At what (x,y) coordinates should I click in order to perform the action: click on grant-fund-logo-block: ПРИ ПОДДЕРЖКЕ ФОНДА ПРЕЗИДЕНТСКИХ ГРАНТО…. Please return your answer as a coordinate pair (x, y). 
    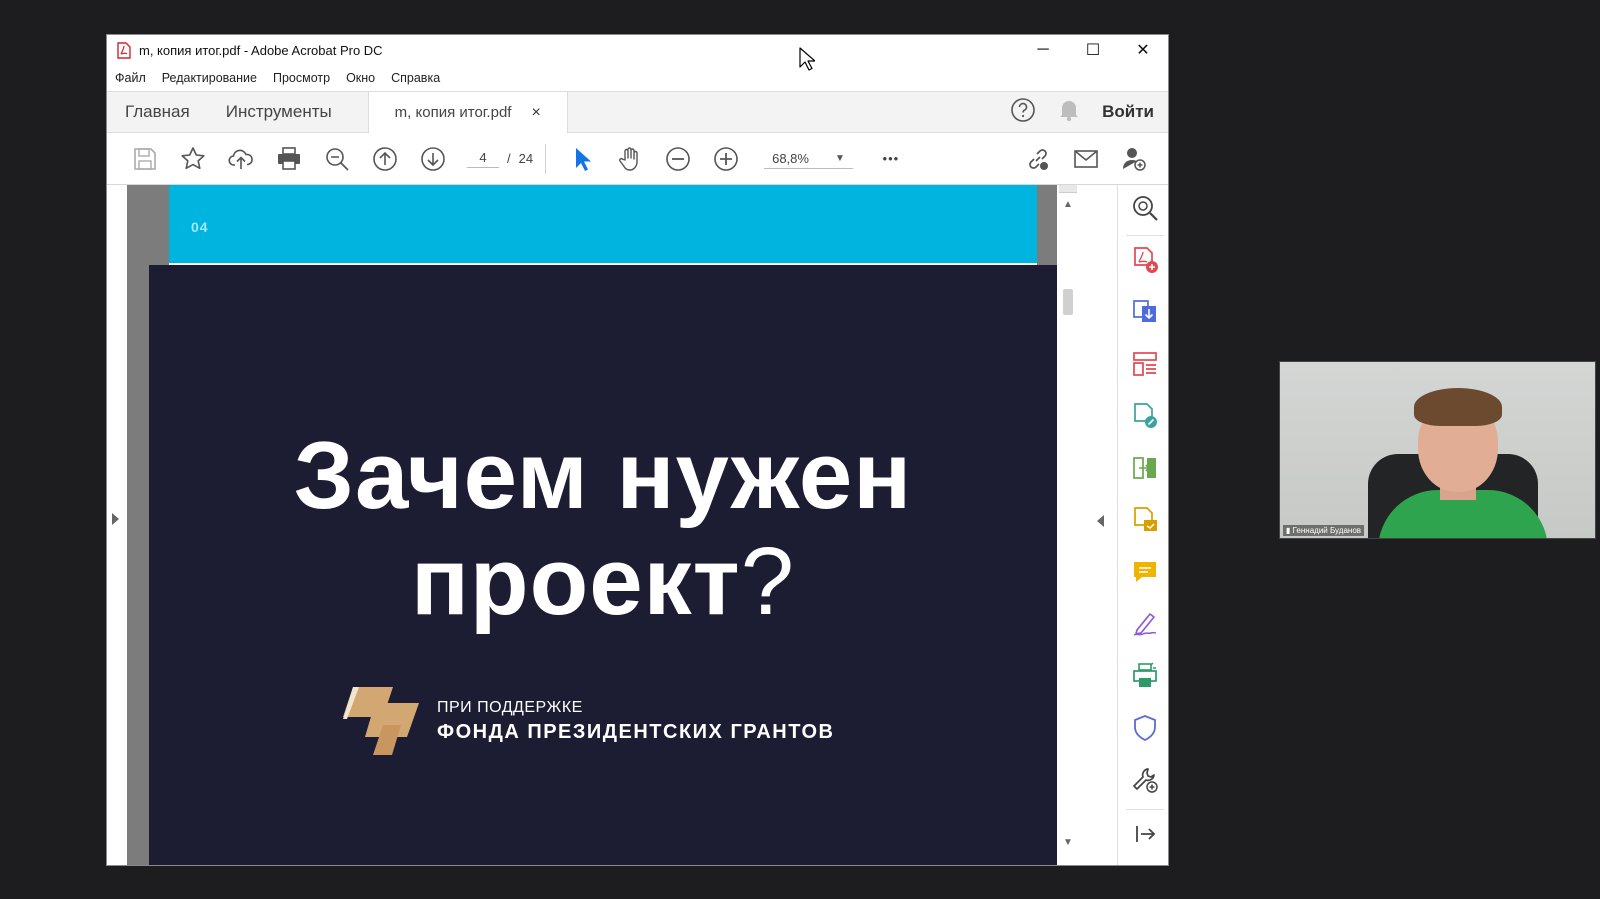
    Looking at the image, I should click on (586, 721).